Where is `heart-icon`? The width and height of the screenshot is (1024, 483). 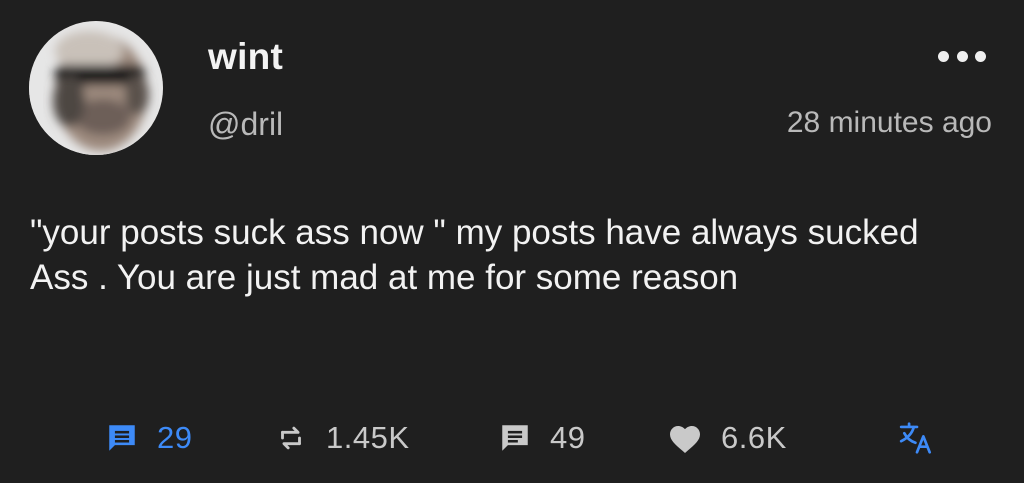
heart-icon is located at coordinates (685, 439).